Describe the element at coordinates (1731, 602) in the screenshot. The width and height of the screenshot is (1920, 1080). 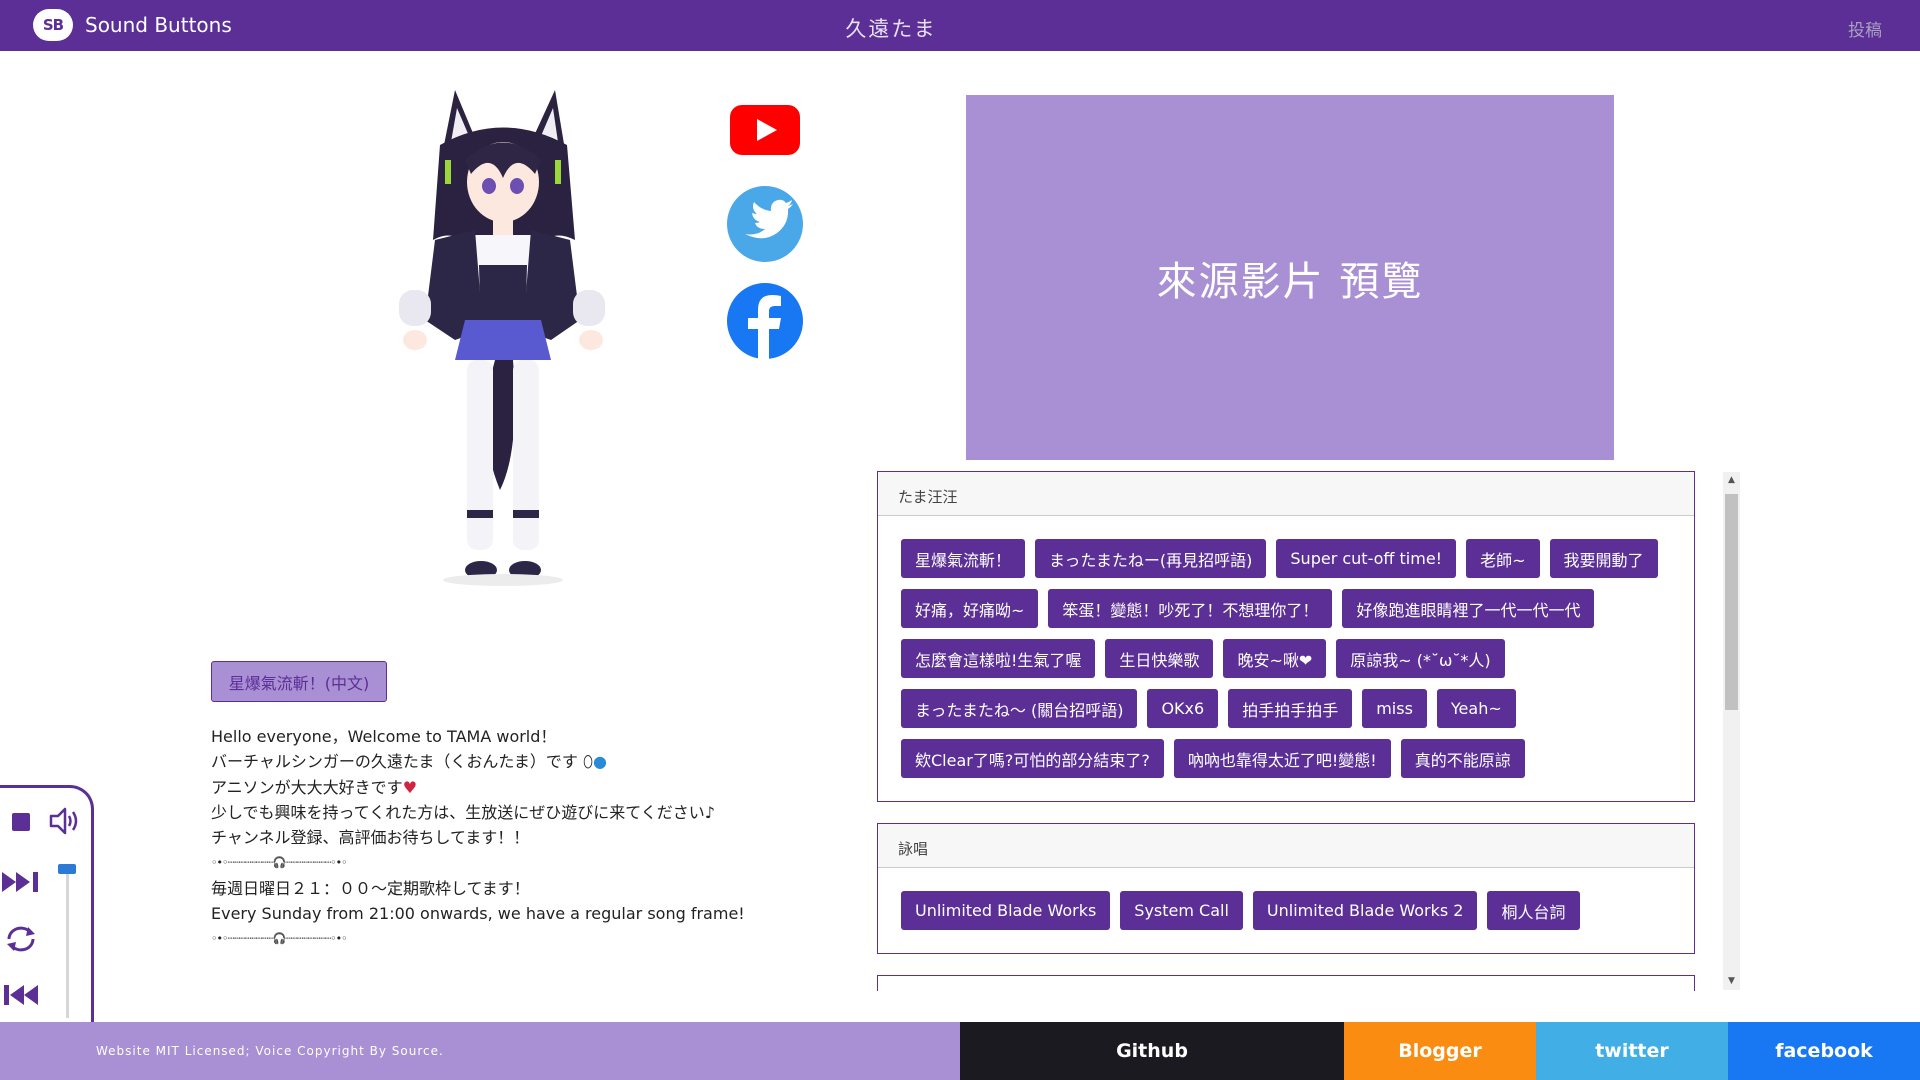
I see `scrollbar-thumb` at that location.